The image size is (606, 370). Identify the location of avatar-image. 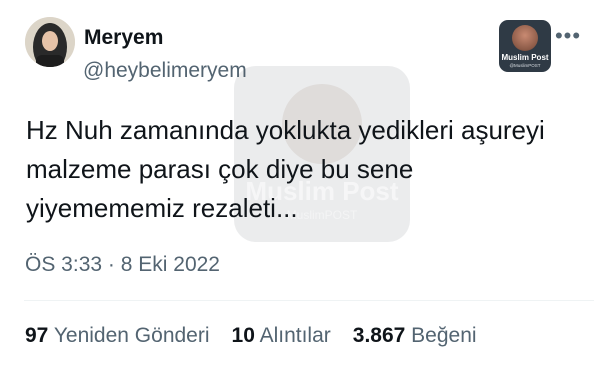
(50, 42).